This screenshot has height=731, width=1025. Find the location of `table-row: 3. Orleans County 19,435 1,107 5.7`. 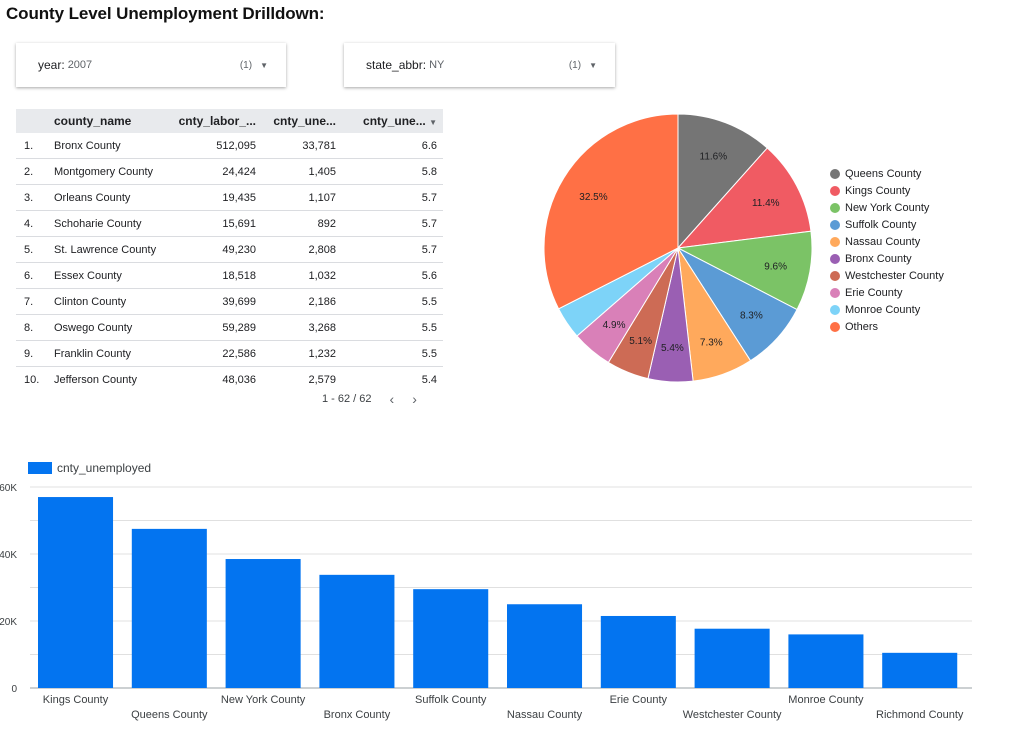

table-row: 3. Orleans County 19,435 1,107 5.7 is located at coordinates (229, 197).